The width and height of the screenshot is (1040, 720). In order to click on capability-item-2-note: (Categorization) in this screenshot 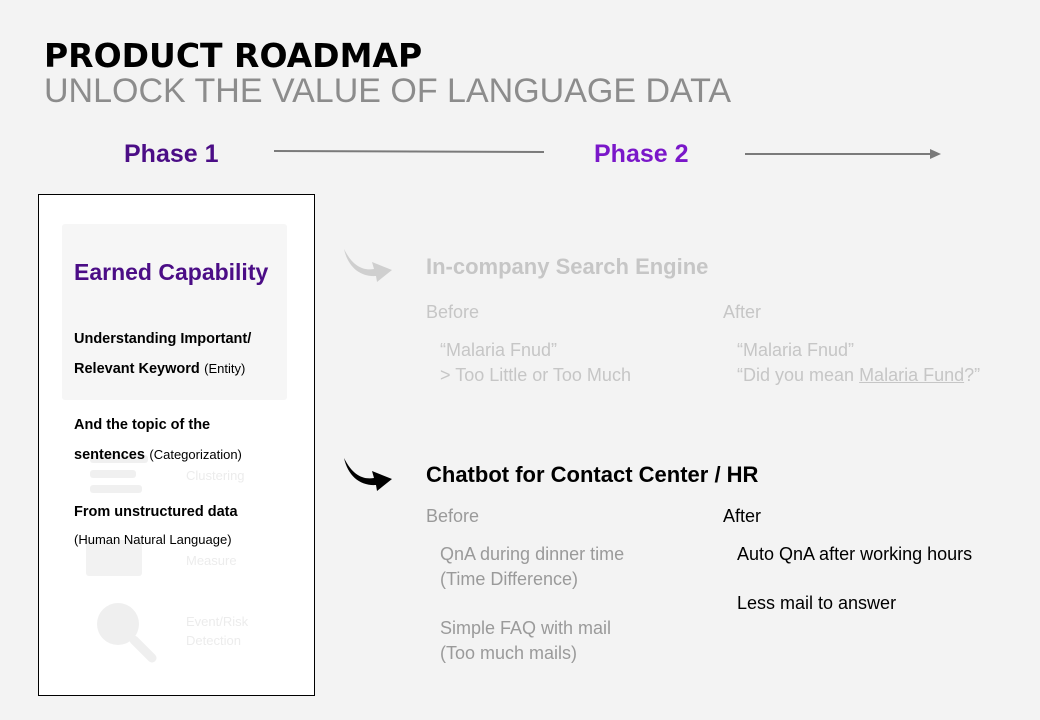, I will do `click(195, 454)`.